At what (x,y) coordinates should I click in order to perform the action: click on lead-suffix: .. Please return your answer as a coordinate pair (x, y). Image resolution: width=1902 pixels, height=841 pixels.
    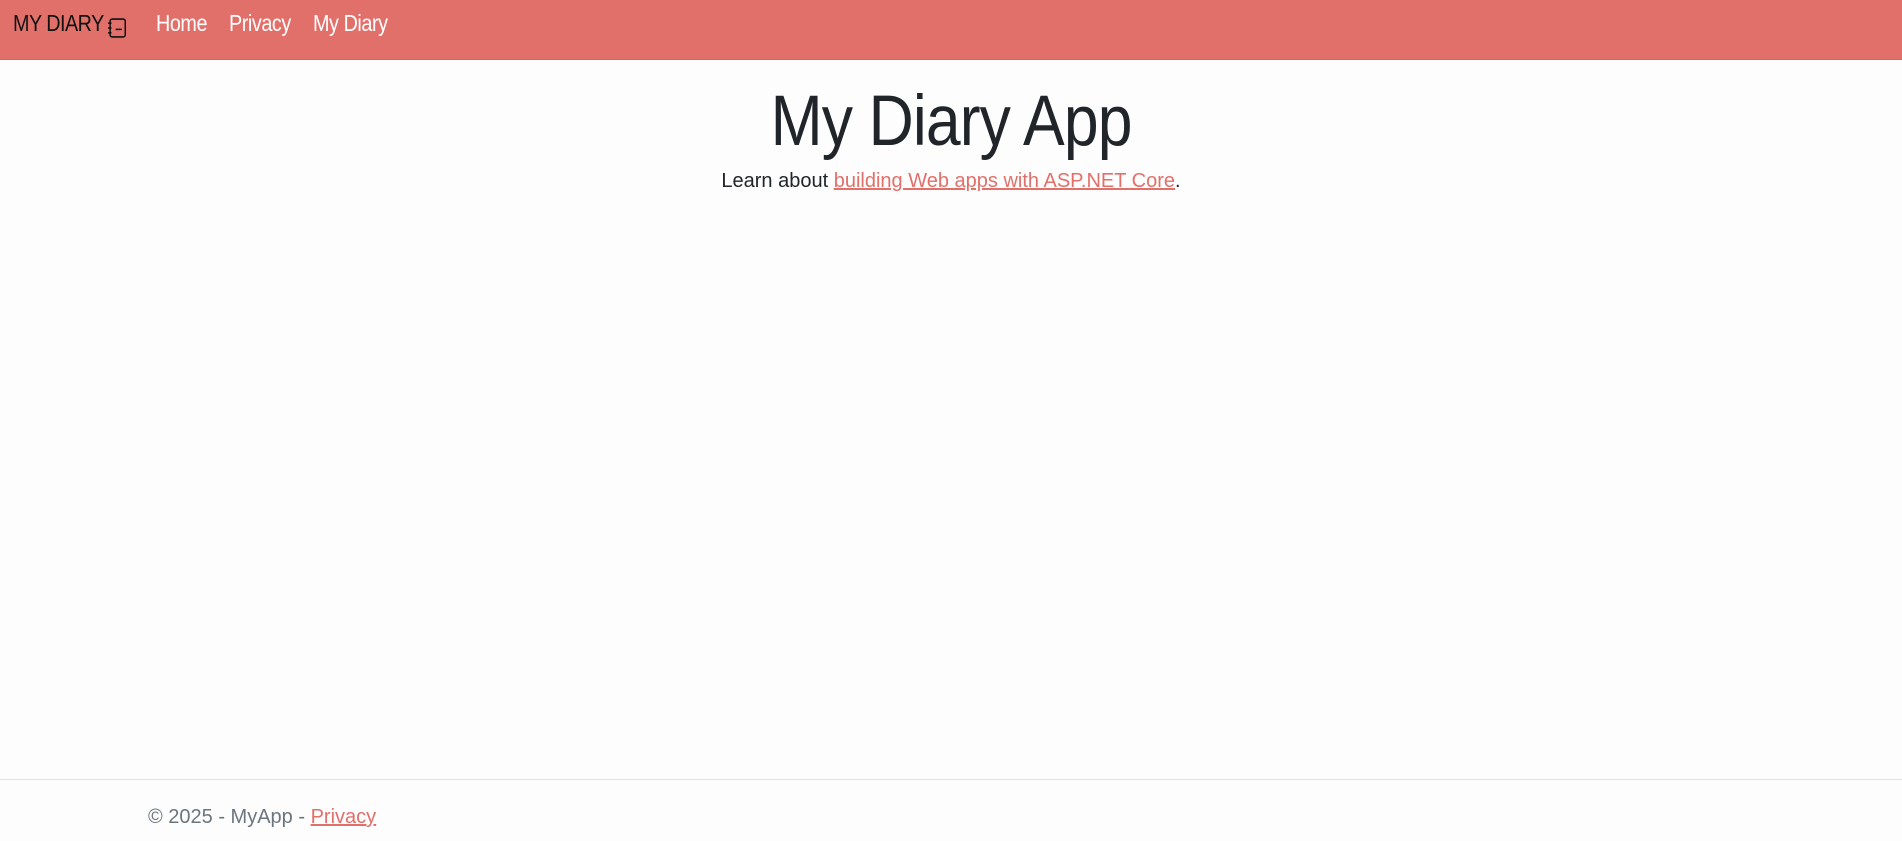
    Looking at the image, I should click on (1178, 181).